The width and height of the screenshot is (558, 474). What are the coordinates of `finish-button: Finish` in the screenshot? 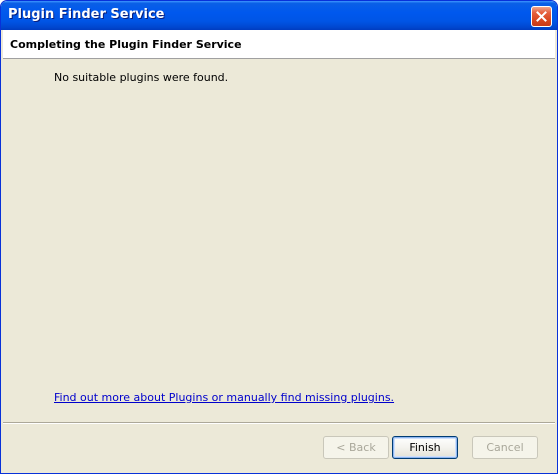 It's located at (425, 447).